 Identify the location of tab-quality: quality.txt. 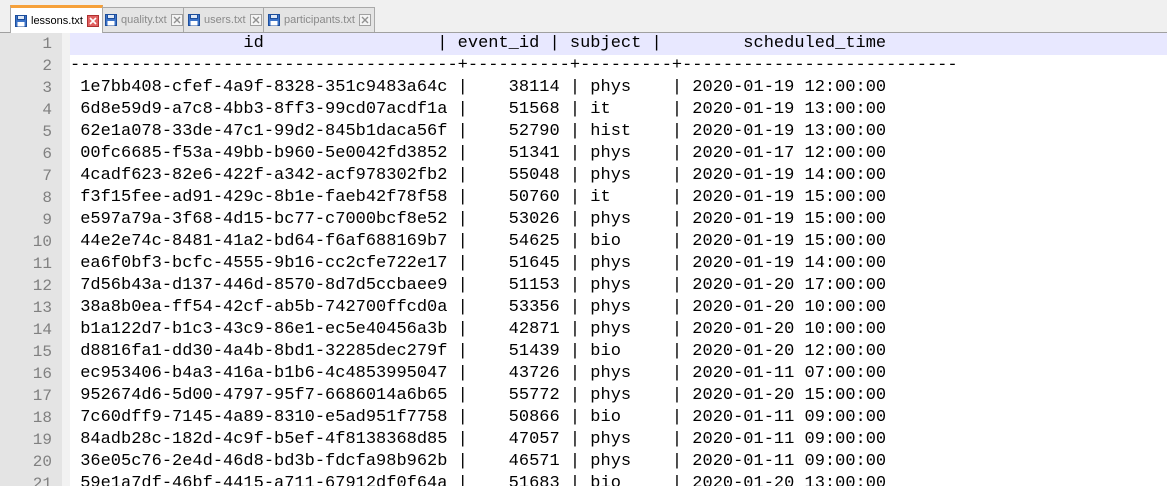
(143, 19).